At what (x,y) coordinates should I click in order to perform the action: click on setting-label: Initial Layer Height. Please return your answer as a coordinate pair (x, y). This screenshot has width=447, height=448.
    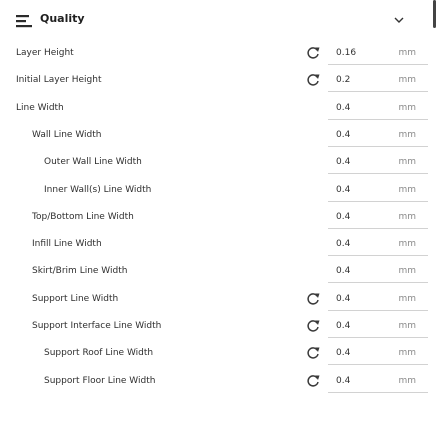
    Looking at the image, I should click on (59, 80).